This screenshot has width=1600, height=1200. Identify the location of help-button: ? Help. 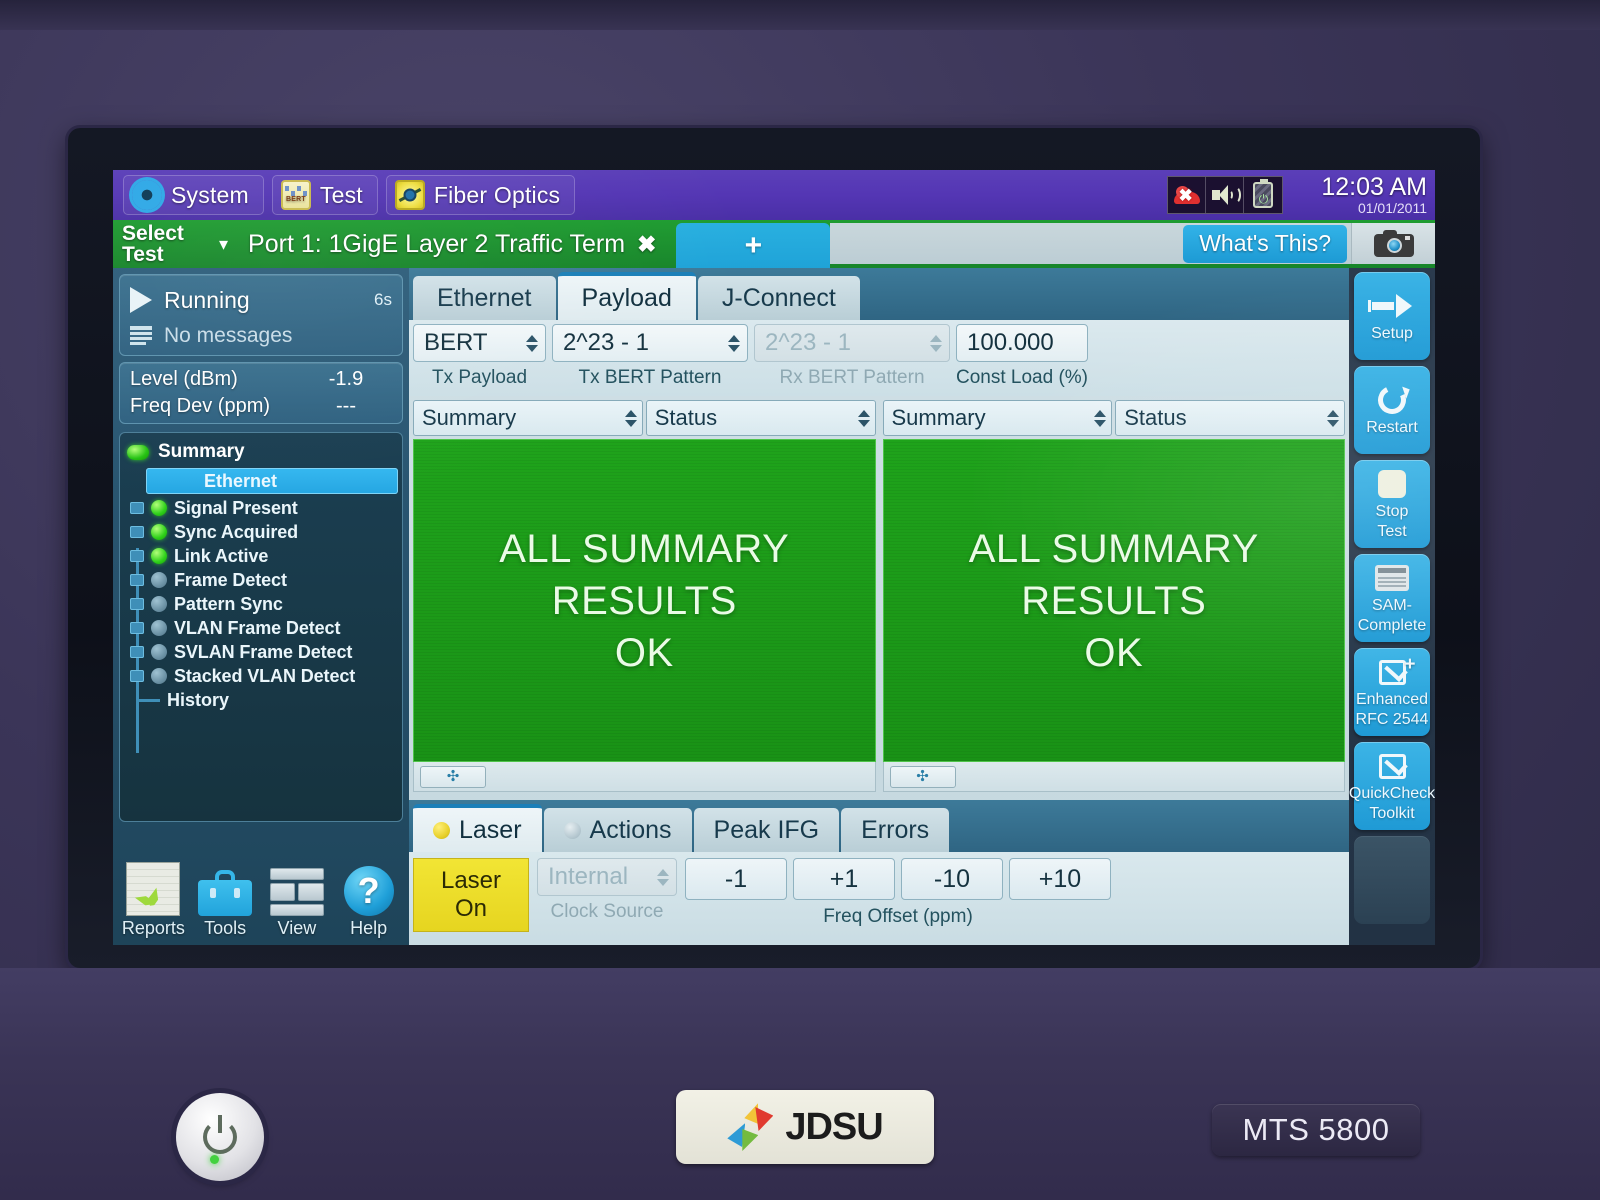
(368, 895).